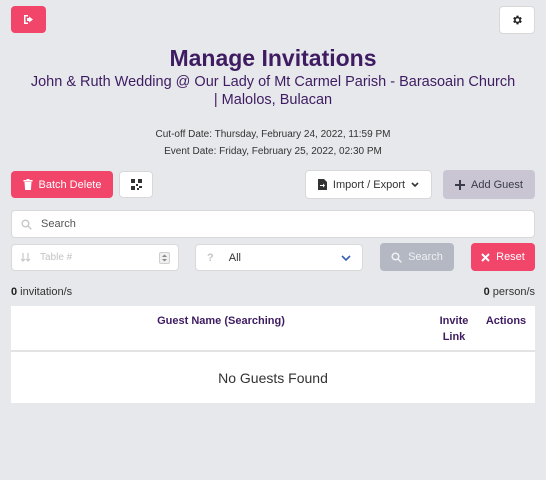 Image resolution: width=546 pixels, height=480 pixels. I want to click on column-header-invite-link: Invite Link, so click(454, 329).